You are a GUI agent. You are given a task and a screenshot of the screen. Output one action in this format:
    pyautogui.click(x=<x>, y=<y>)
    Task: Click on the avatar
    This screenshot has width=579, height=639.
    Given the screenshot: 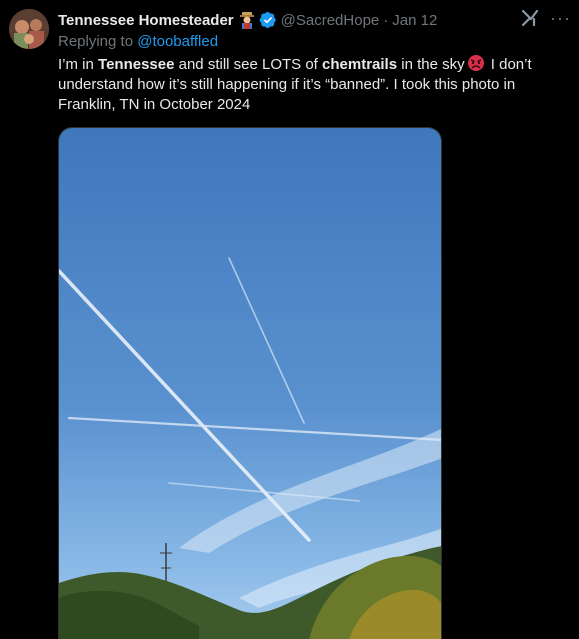 What is the action you would take?
    pyautogui.click(x=29, y=29)
    